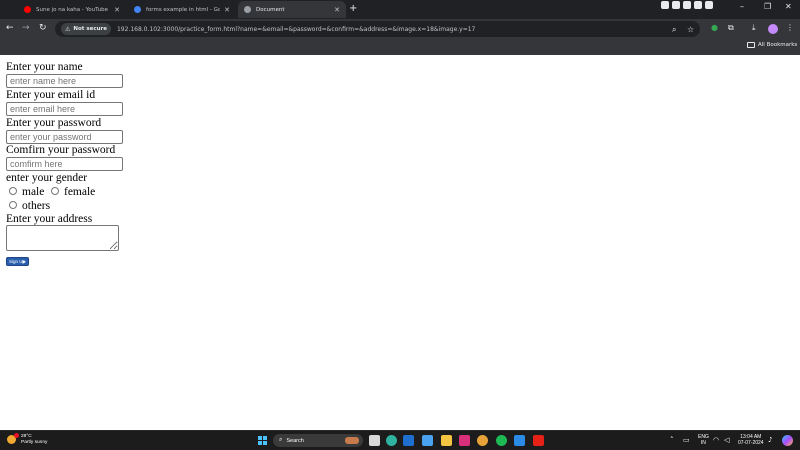 This screenshot has width=800, height=450. What do you see at coordinates (353, 9) in the screenshot?
I see `new-tab-button: +` at bounding box center [353, 9].